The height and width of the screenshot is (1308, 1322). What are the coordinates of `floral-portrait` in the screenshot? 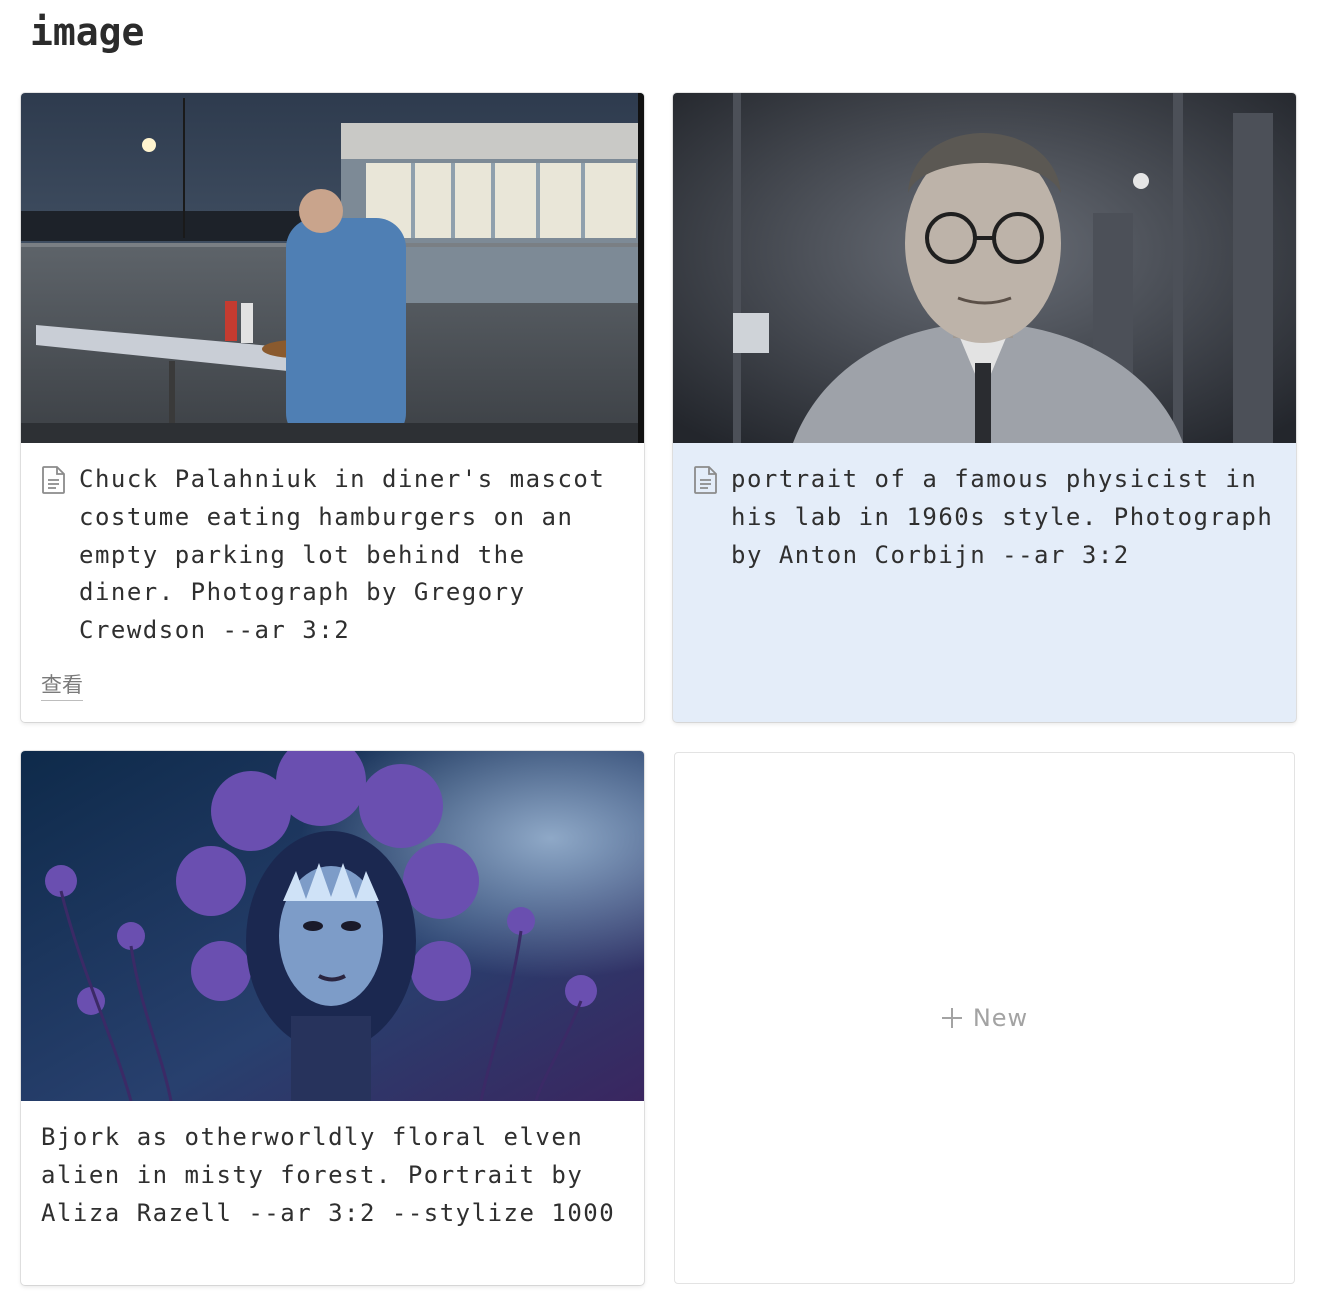 It's located at (332, 926).